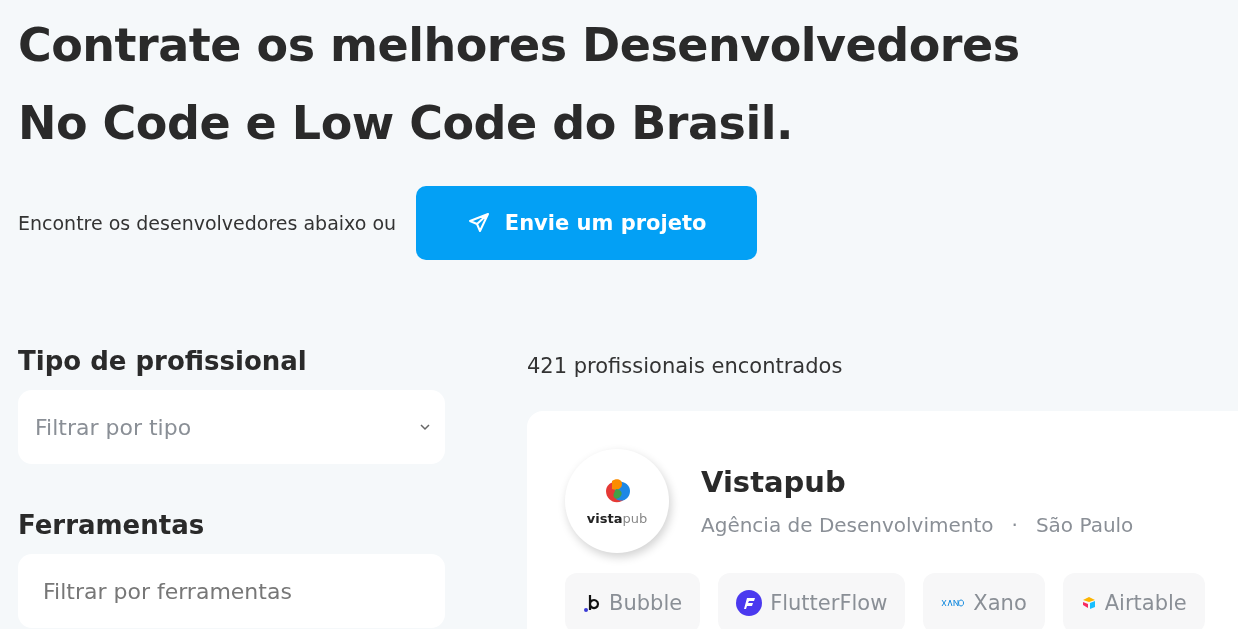  What do you see at coordinates (617, 501) in the screenshot?
I see `company-logo: vistapub` at bounding box center [617, 501].